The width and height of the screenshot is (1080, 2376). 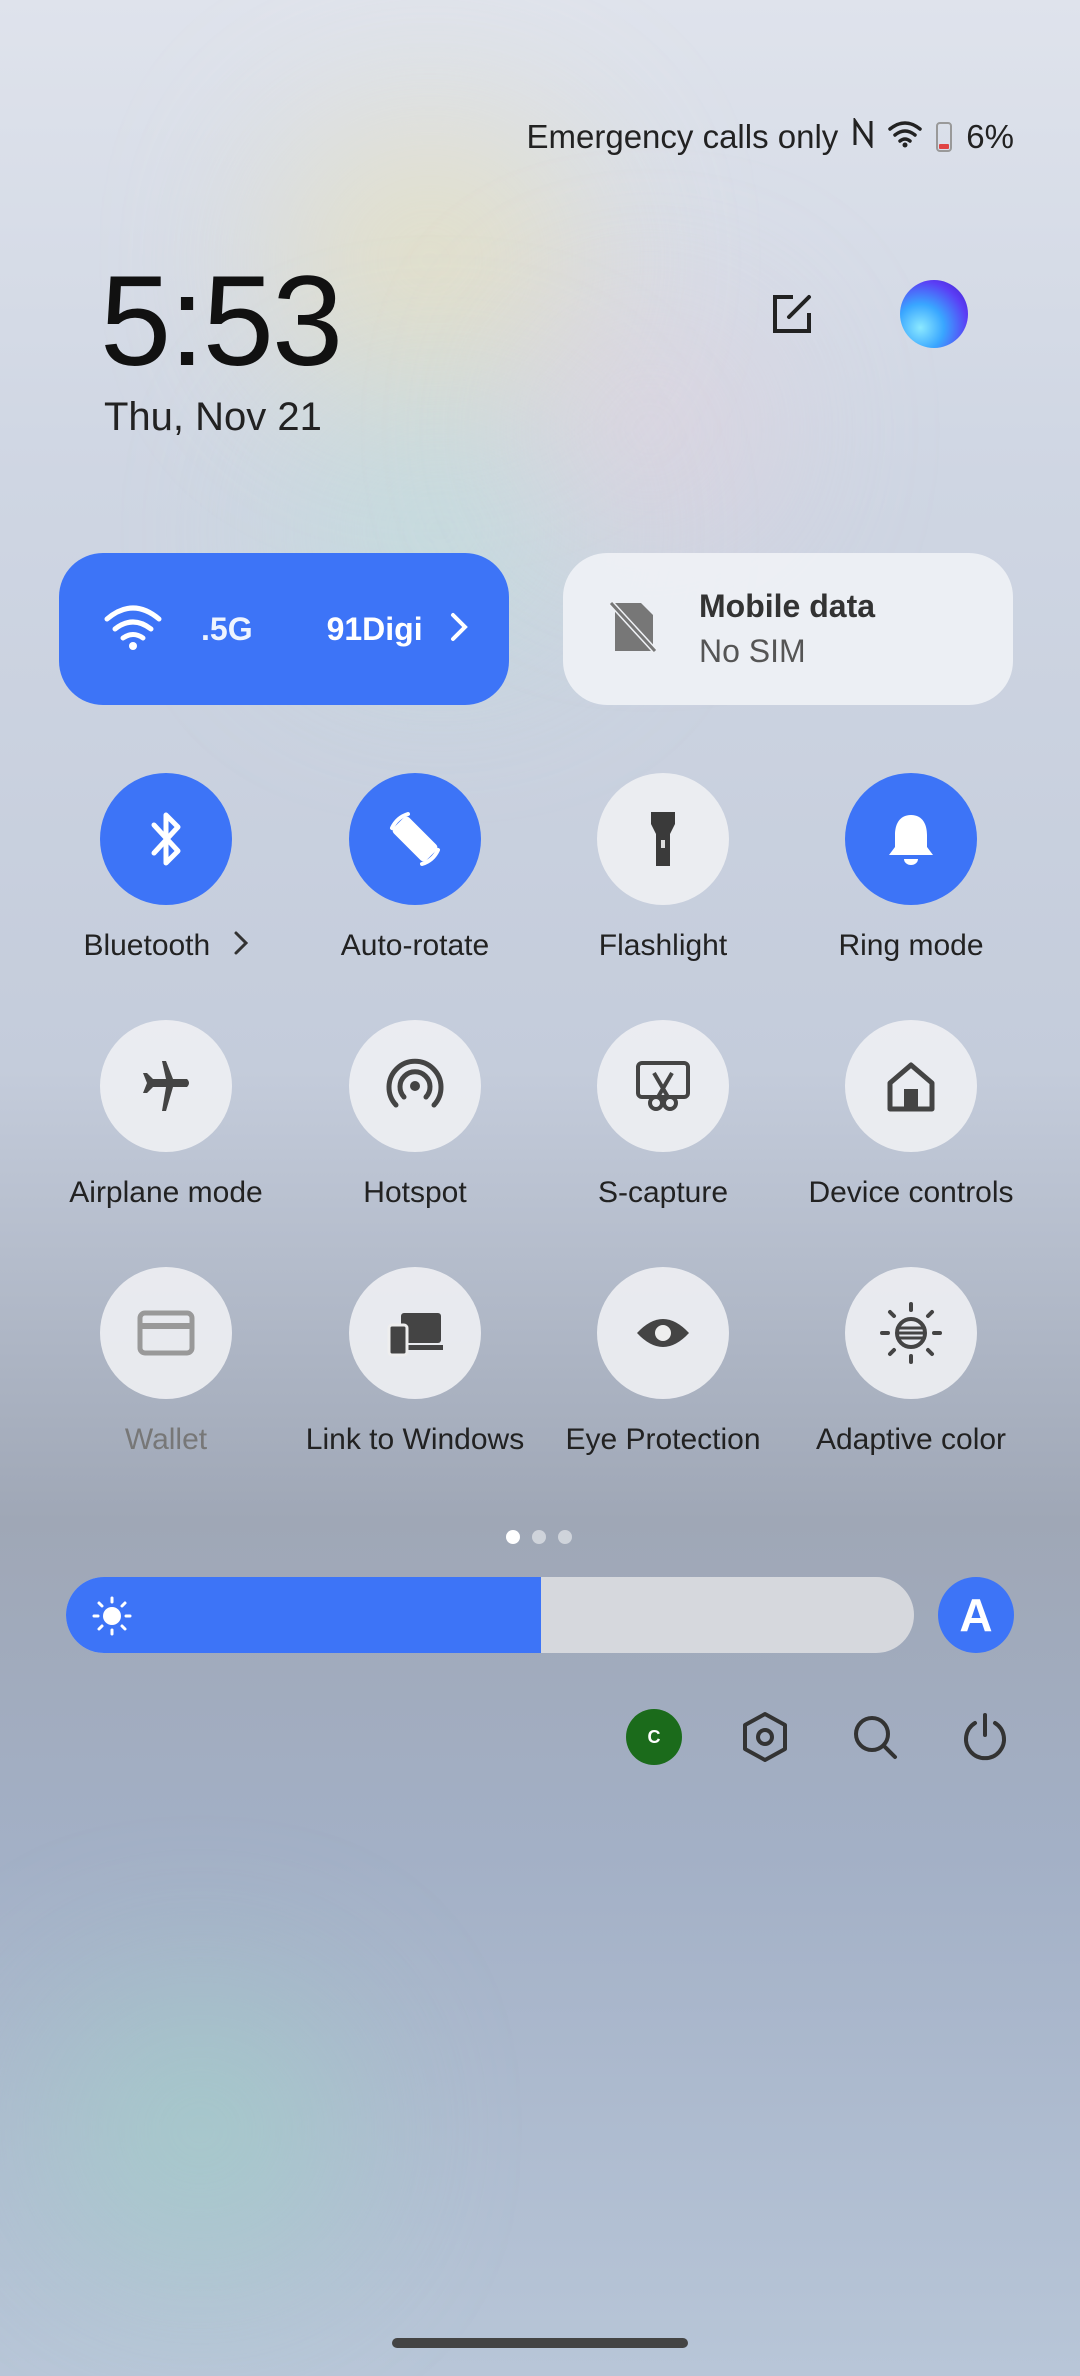 What do you see at coordinates (663, 945) in the screenshot?
I see `tile-label: Flashlight` at bounding box center [663, 945].